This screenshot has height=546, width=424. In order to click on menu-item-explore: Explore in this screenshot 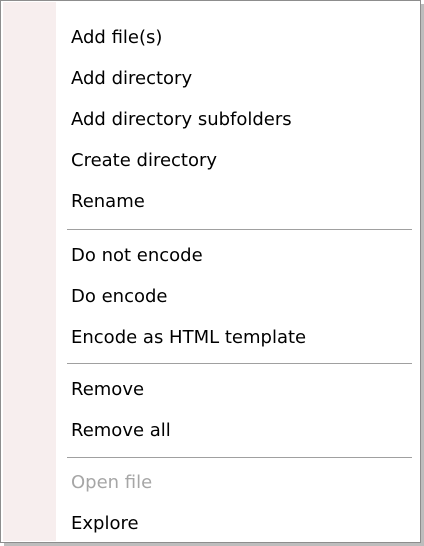, I will do `click(211, 523)`.